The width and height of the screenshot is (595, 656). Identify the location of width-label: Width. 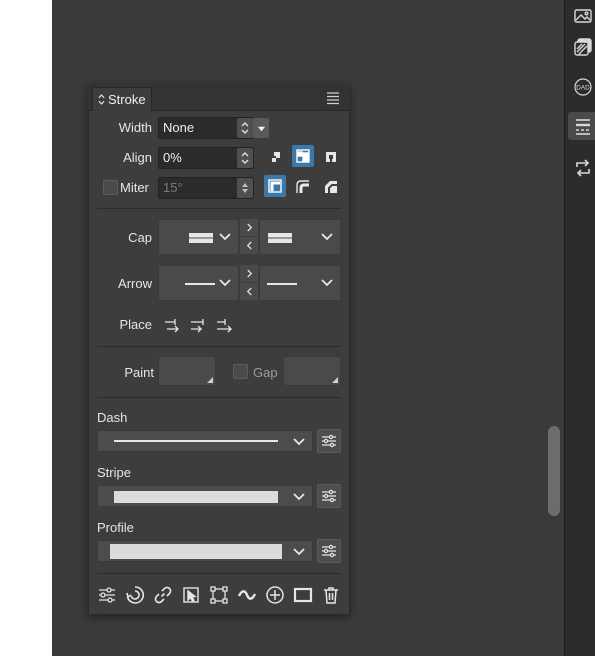
(135, 127).